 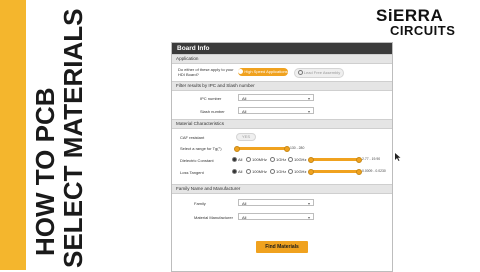 What do you see at coordinates (201, 148) in the screenshot?
I see `tg-label: Select a range for Tg(°)` at bounding box center [201, 148].